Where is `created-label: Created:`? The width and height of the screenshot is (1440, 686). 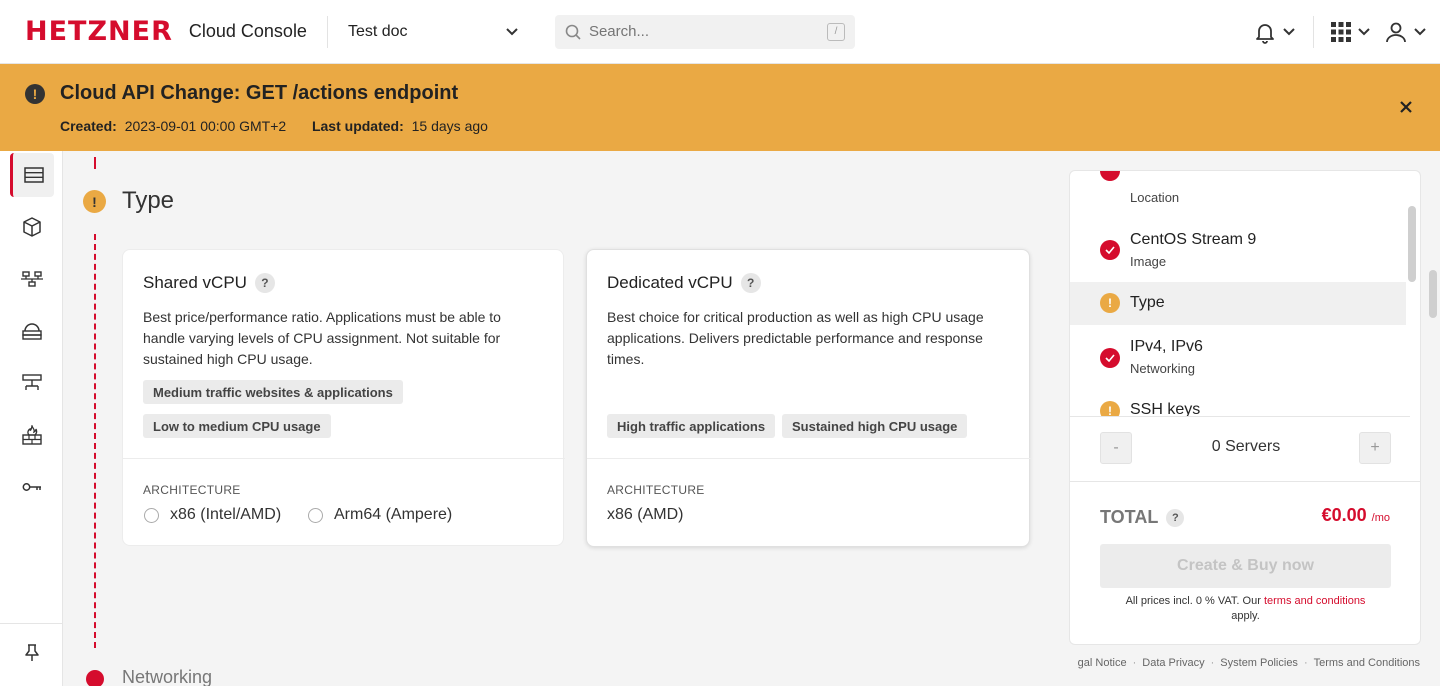
created-label: Created: is located at coordinates (88, 126).